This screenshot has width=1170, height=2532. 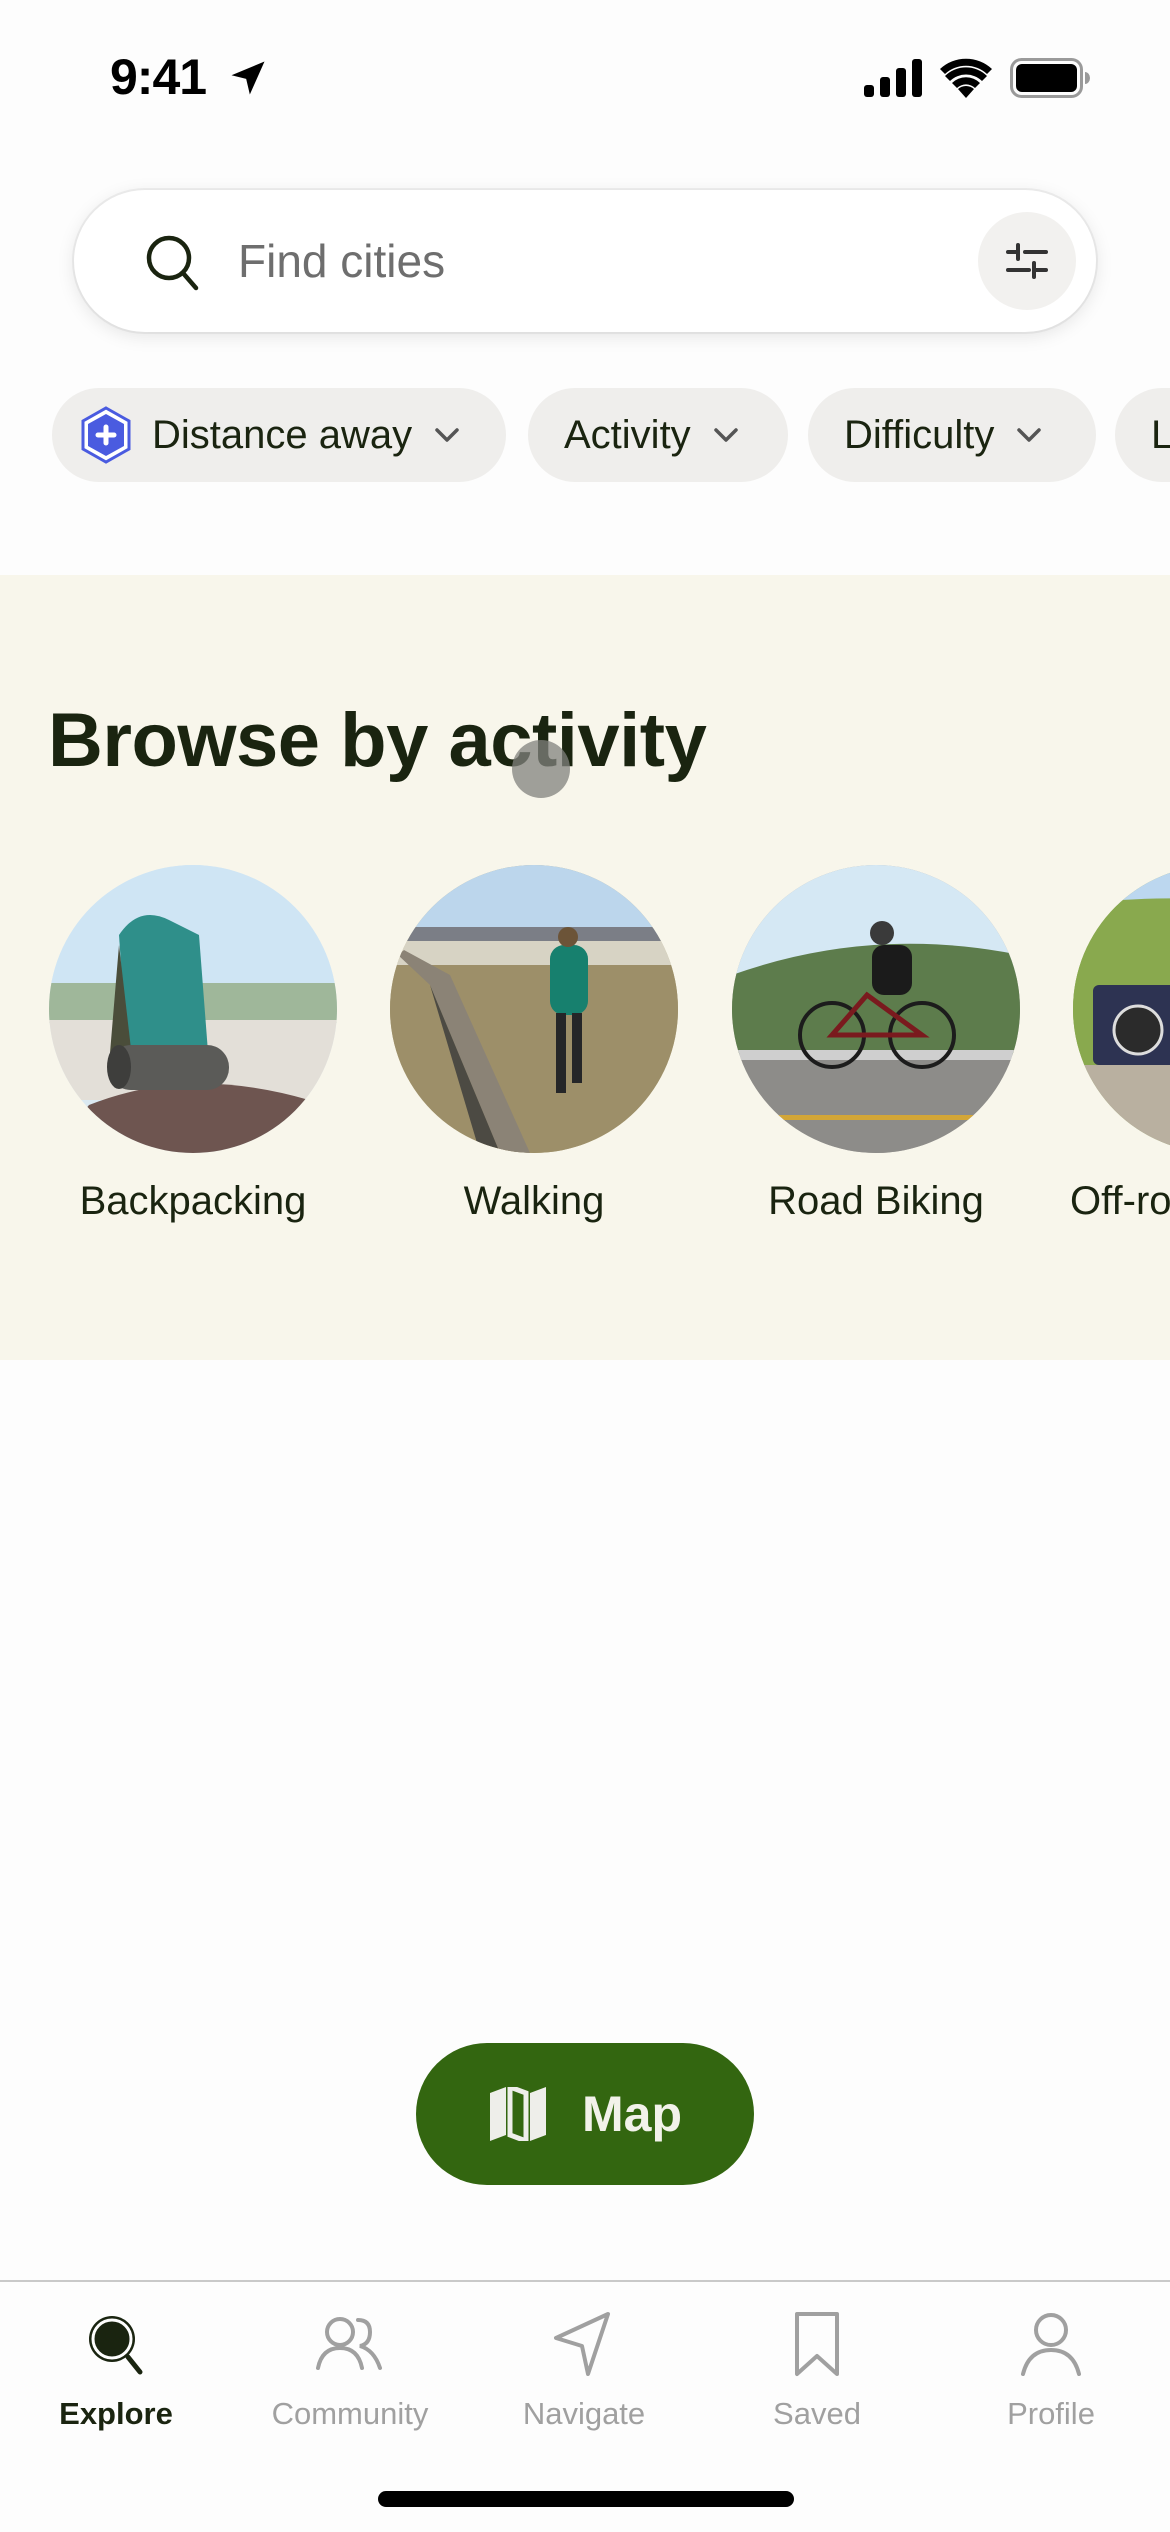 I want to click on home-indicator, so click(x=586, y=2499).